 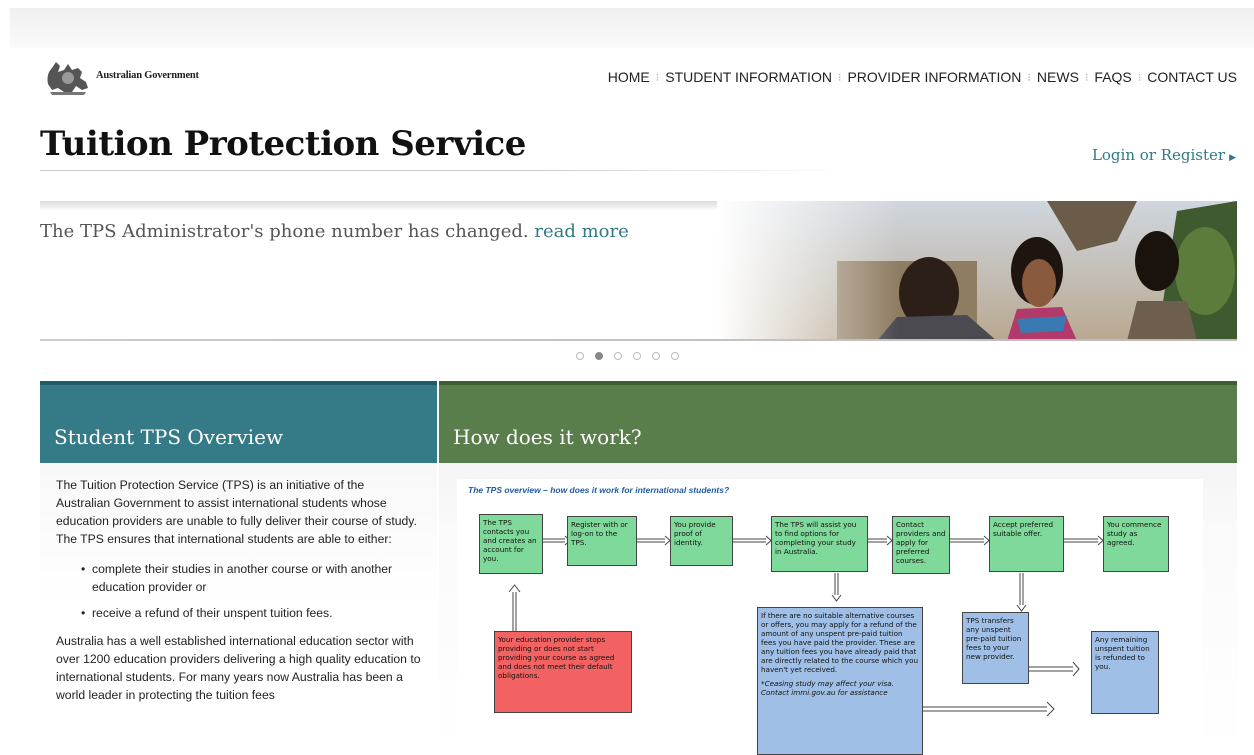 What do you see at coordinates (1058, 77) in the screenshot?
I see `nav-news: NEWS` at bounding box center [1058, 77].